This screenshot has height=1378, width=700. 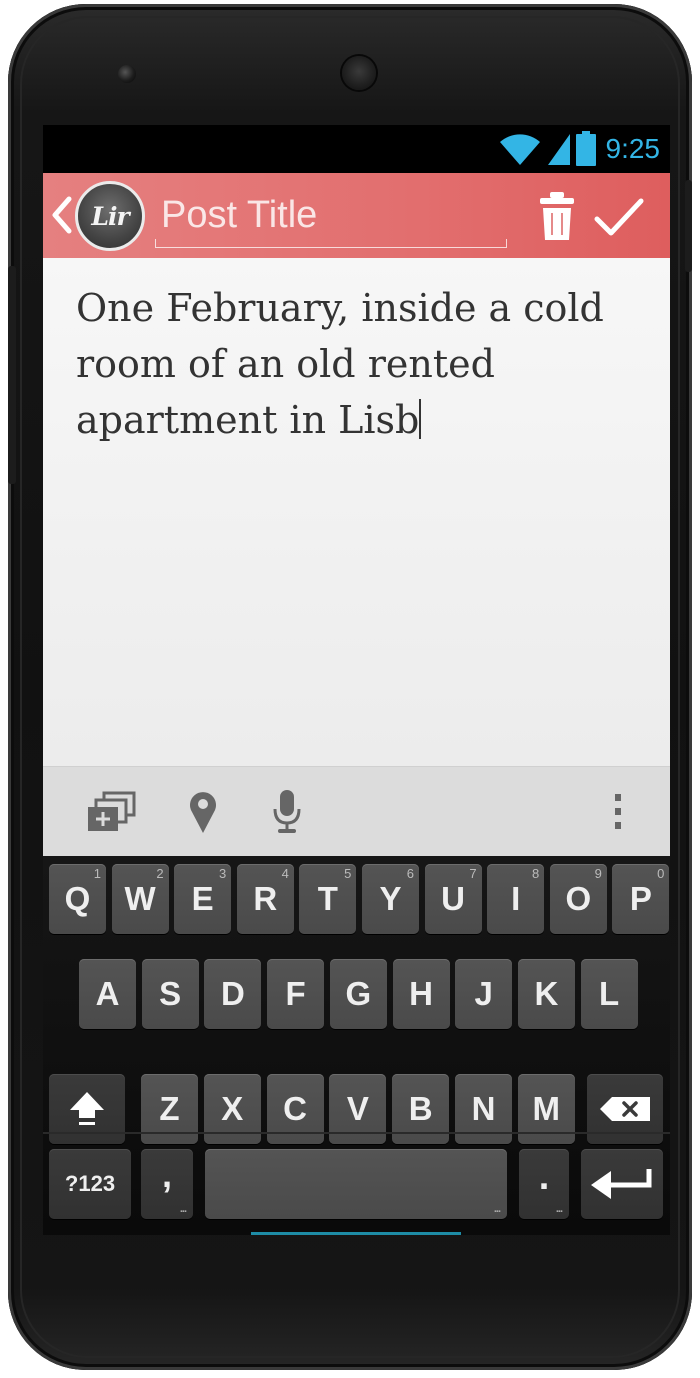 I want to click on key-q: Q1, so click(x=77, y=899).